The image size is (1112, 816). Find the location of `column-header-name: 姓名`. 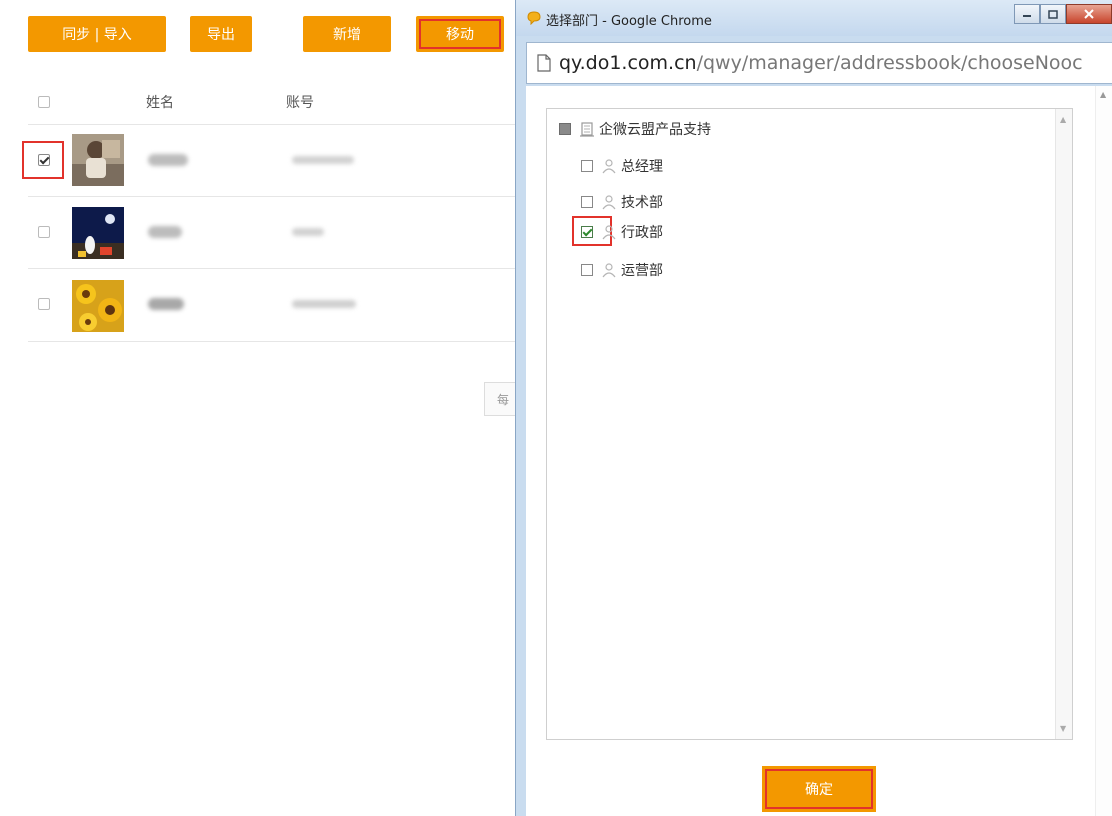

column-header-name: 姓名 is located at coordinates (160, 103).